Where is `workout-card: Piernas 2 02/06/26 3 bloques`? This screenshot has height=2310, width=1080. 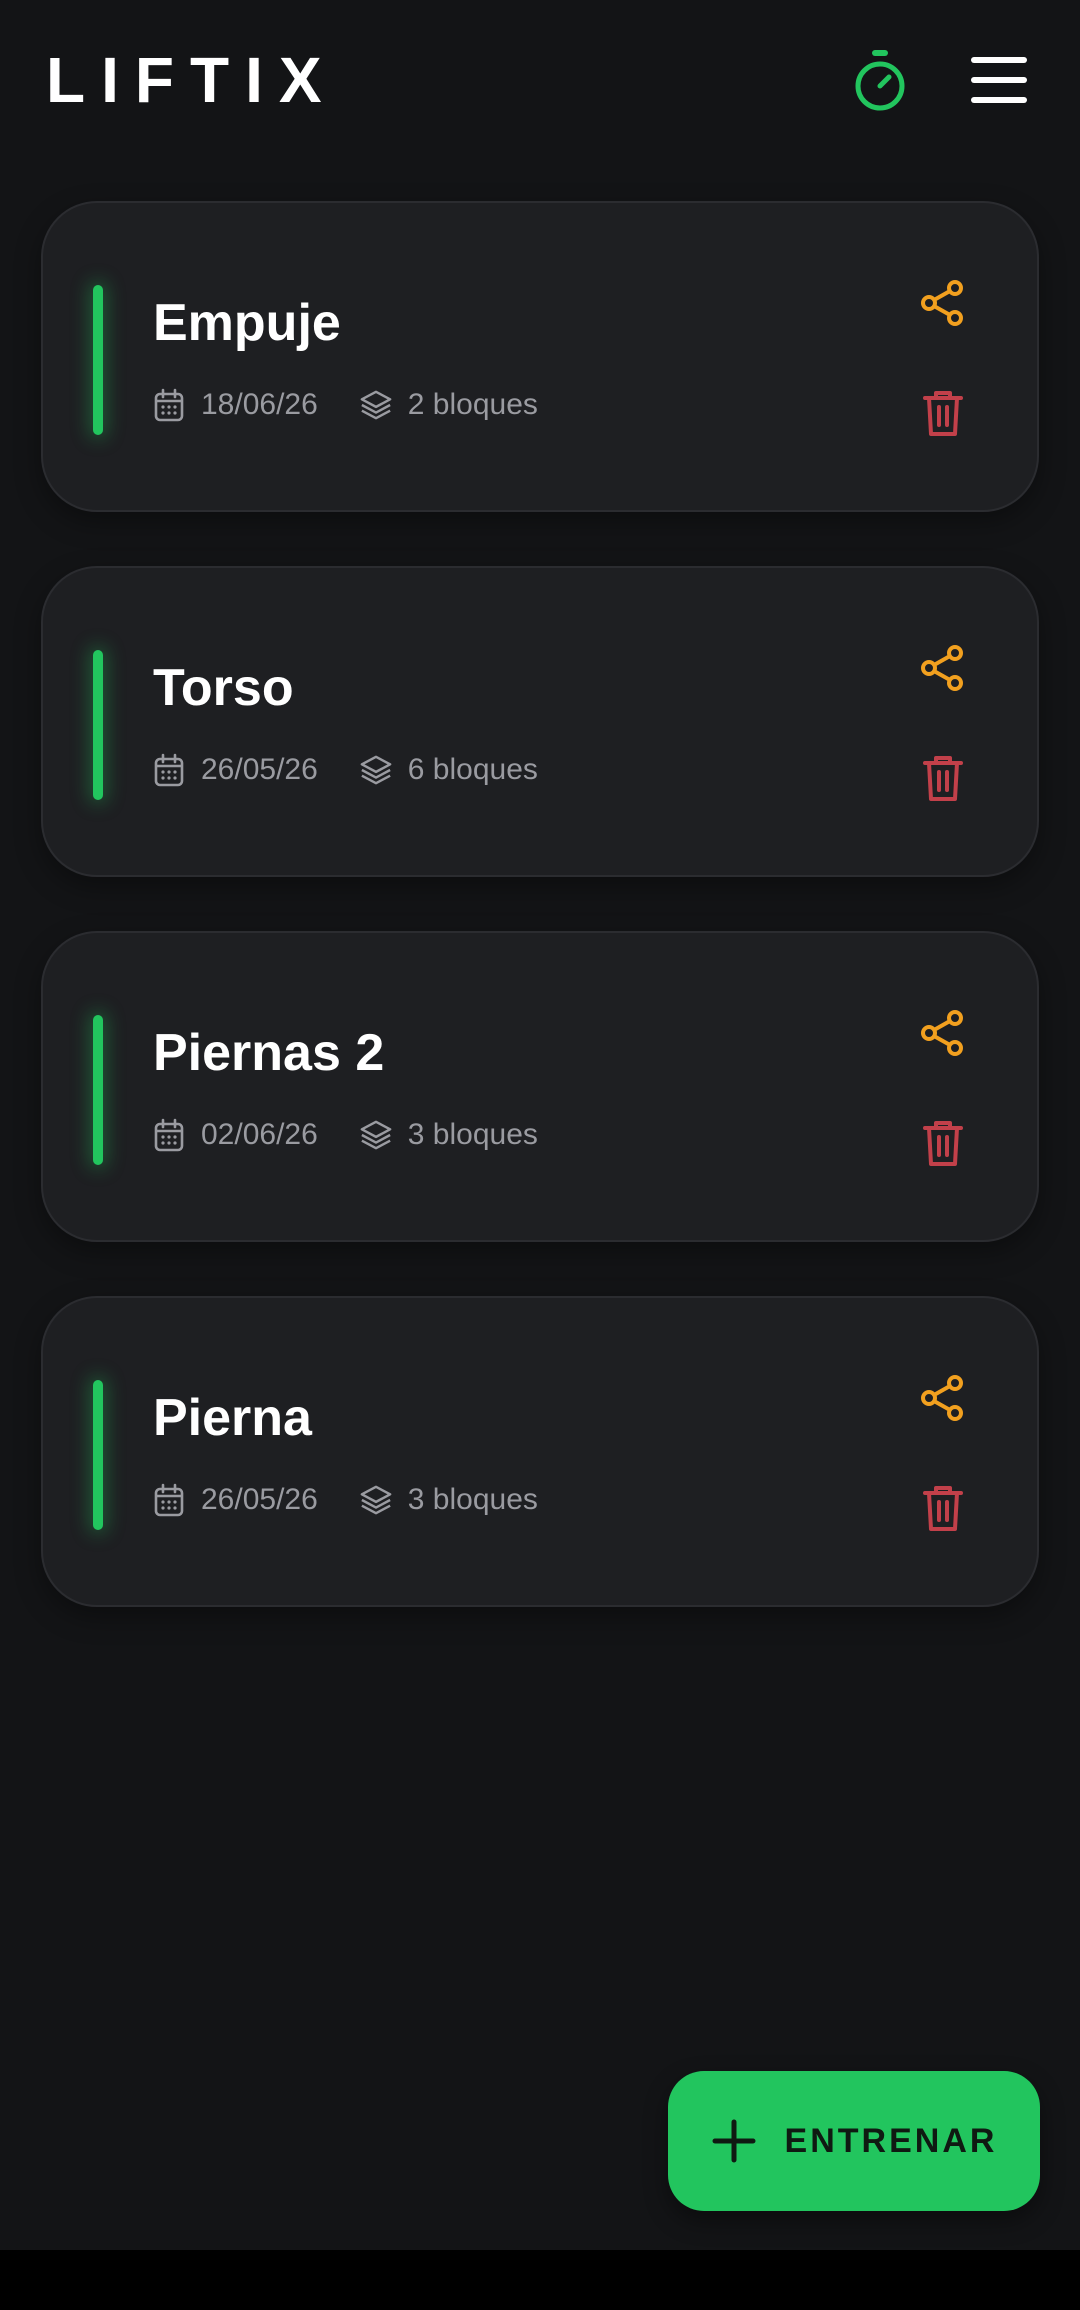
workout-card: Piernas 2 02/06/26 3 bloques is located at coordinates (540, 1086).